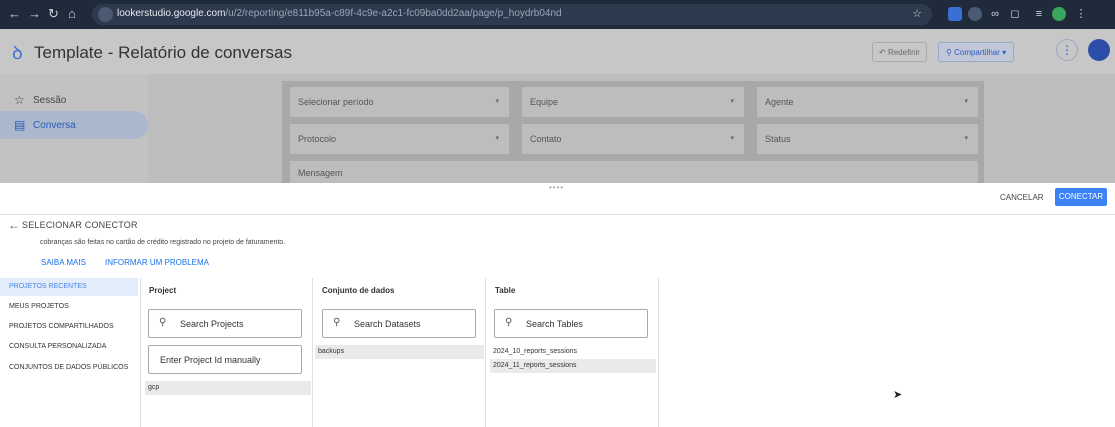 The height and width of the screenshot is (427, 1115). I want to click on bookmark-star-icon: ☆, so click(917, 14).